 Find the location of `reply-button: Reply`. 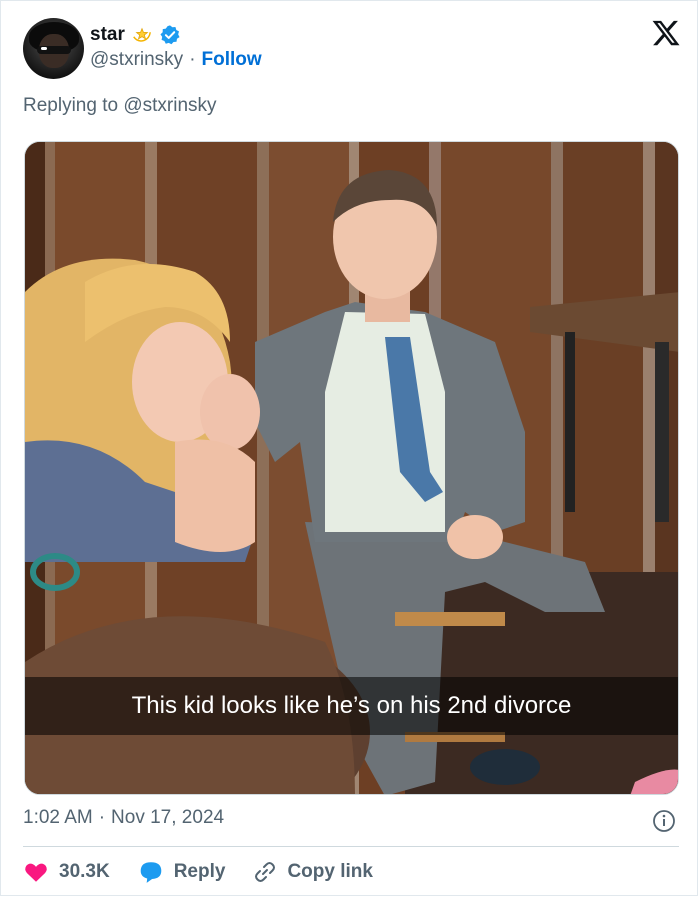

reply-button: Reply is located at coordinates (182, 872).